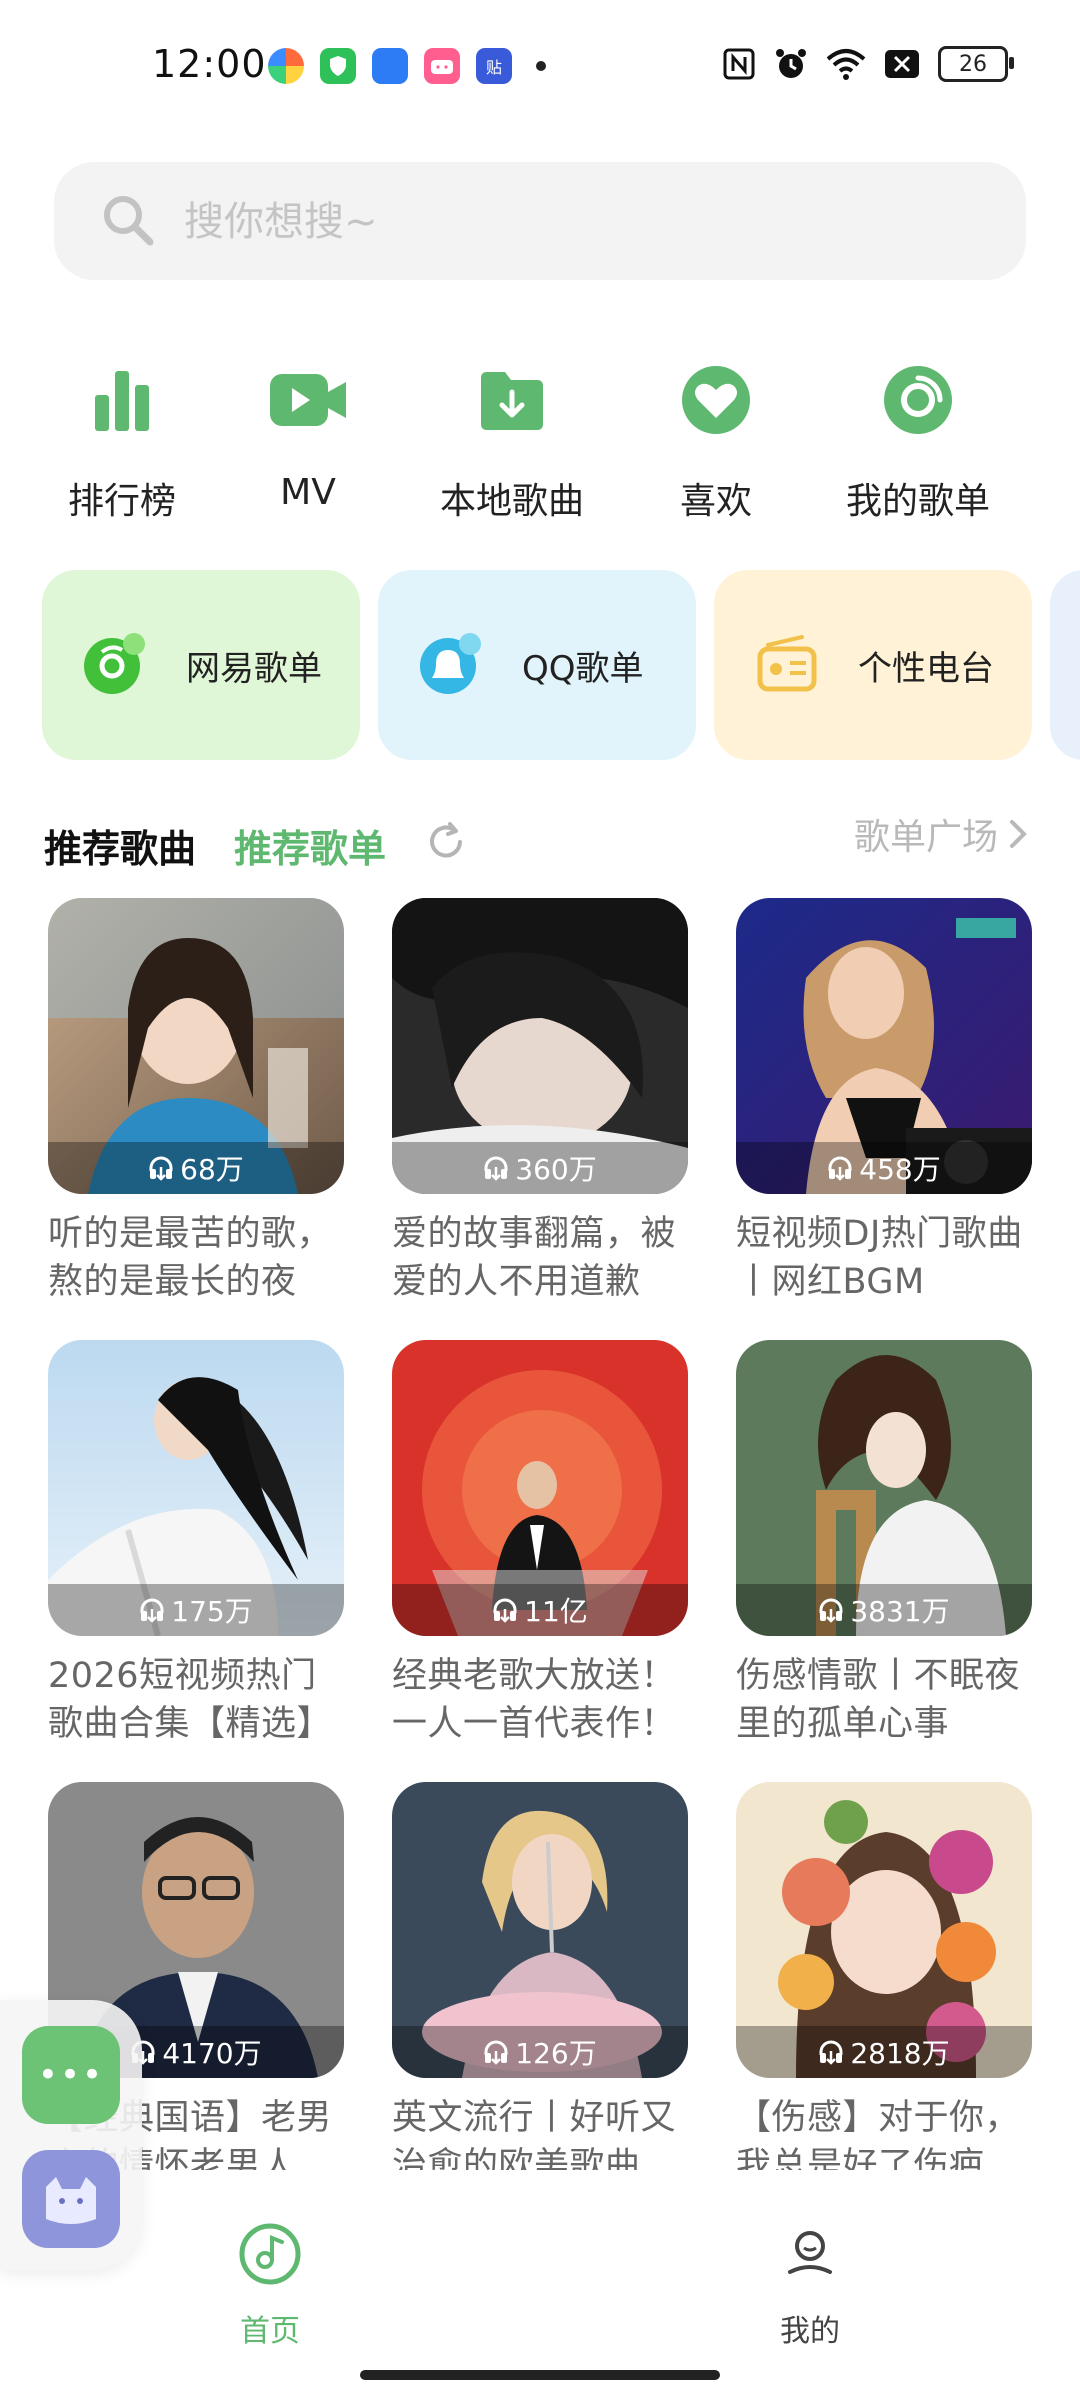  Describe the element at coordinates (900, 1611) in the screenshot. I see `play-count-value: 3831万` at that location.